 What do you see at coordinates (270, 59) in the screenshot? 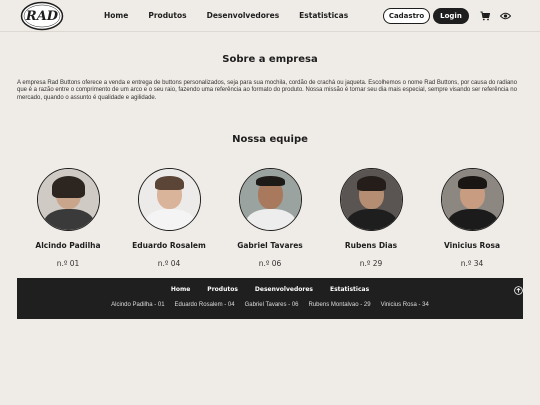
I see `about-title: Sobre a empresa` at bounding box center [270, 59].